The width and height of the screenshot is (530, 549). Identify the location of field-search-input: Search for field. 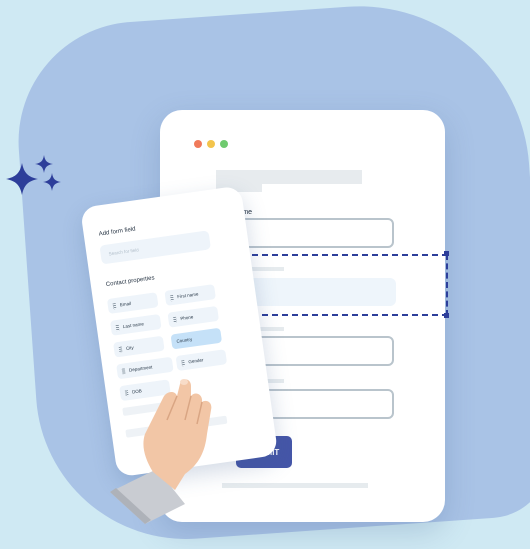
(155, 247).